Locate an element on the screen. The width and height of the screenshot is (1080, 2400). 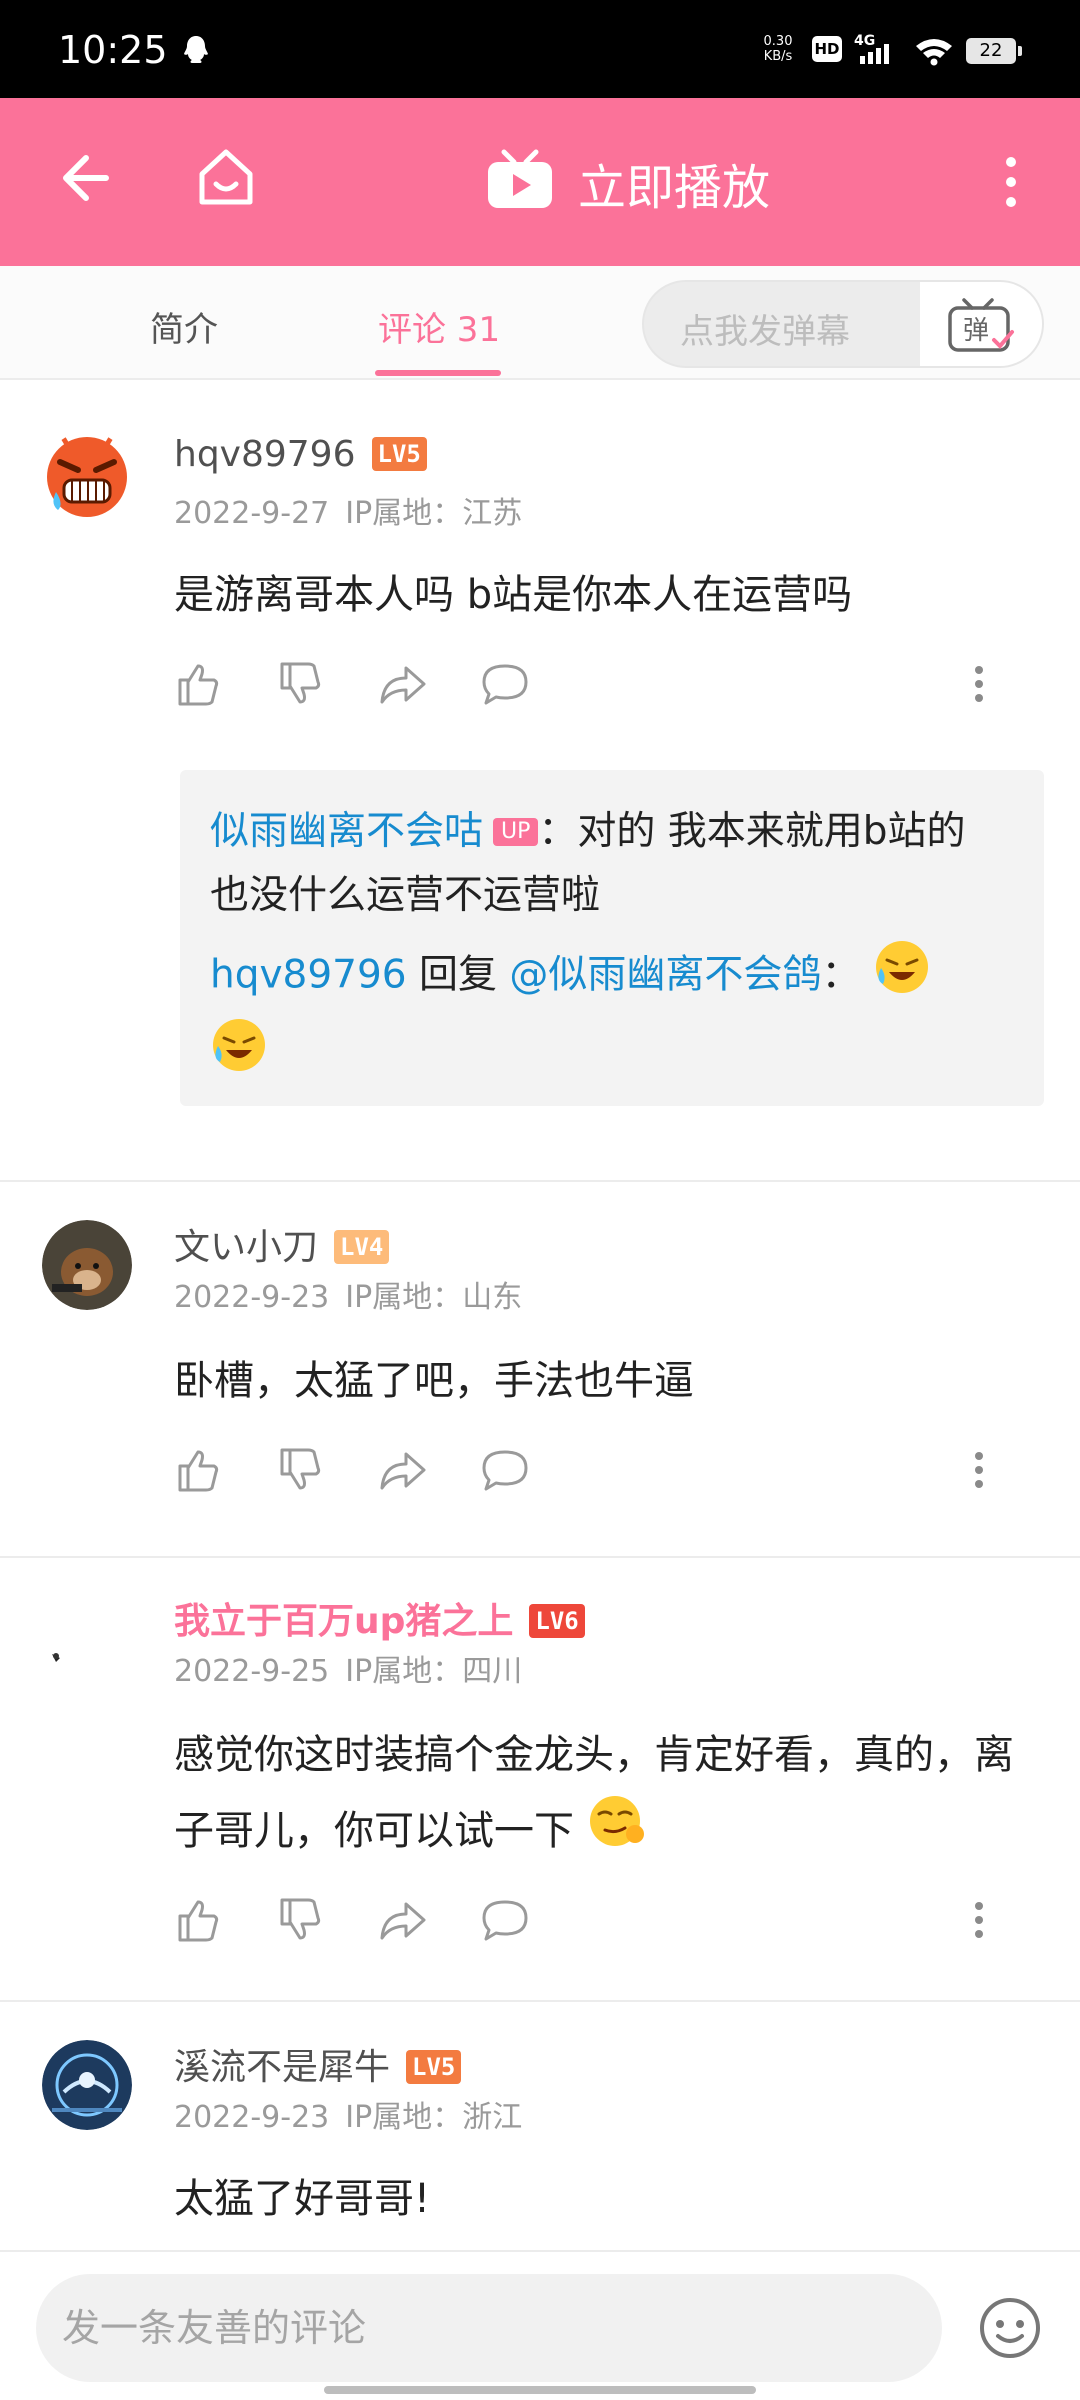
danmaku-placeholder: 点我发弹幕 is located at coordinates (765, 332).